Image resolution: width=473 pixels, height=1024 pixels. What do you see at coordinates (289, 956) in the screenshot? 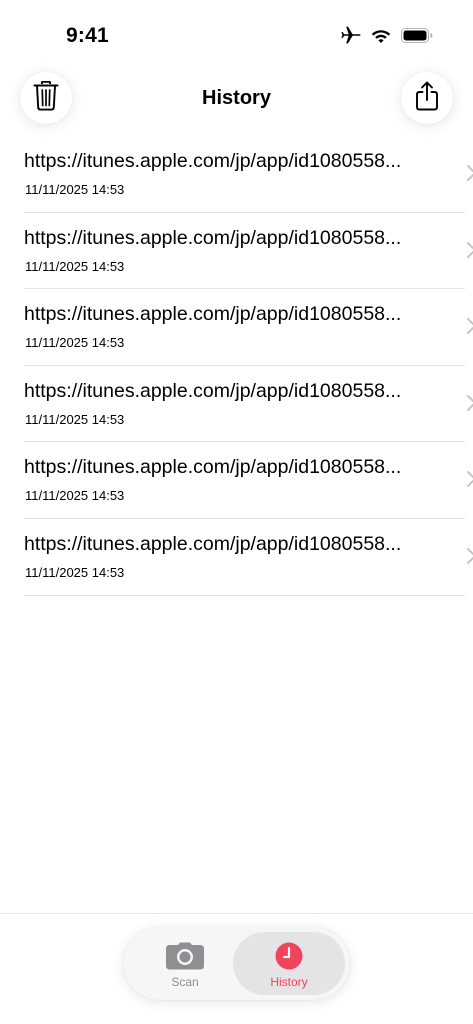
I see `clock-icon` at bounding box center [289, 956].